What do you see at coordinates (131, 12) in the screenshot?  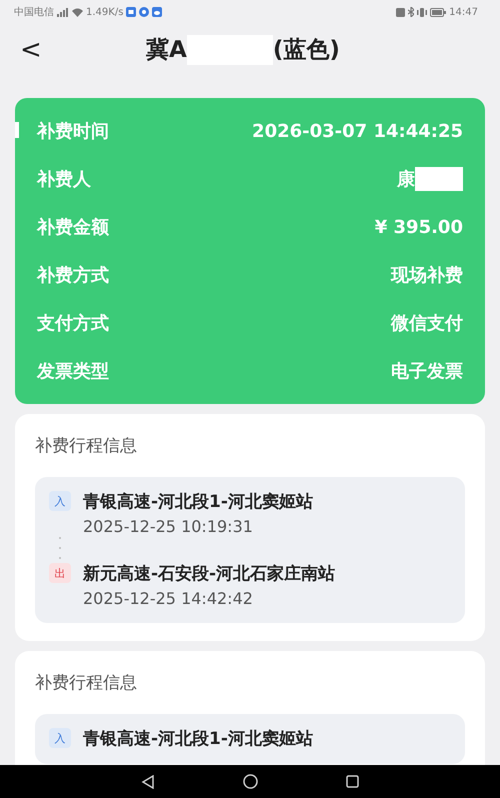 I see `app-icon` at bounding box center [131, 12].